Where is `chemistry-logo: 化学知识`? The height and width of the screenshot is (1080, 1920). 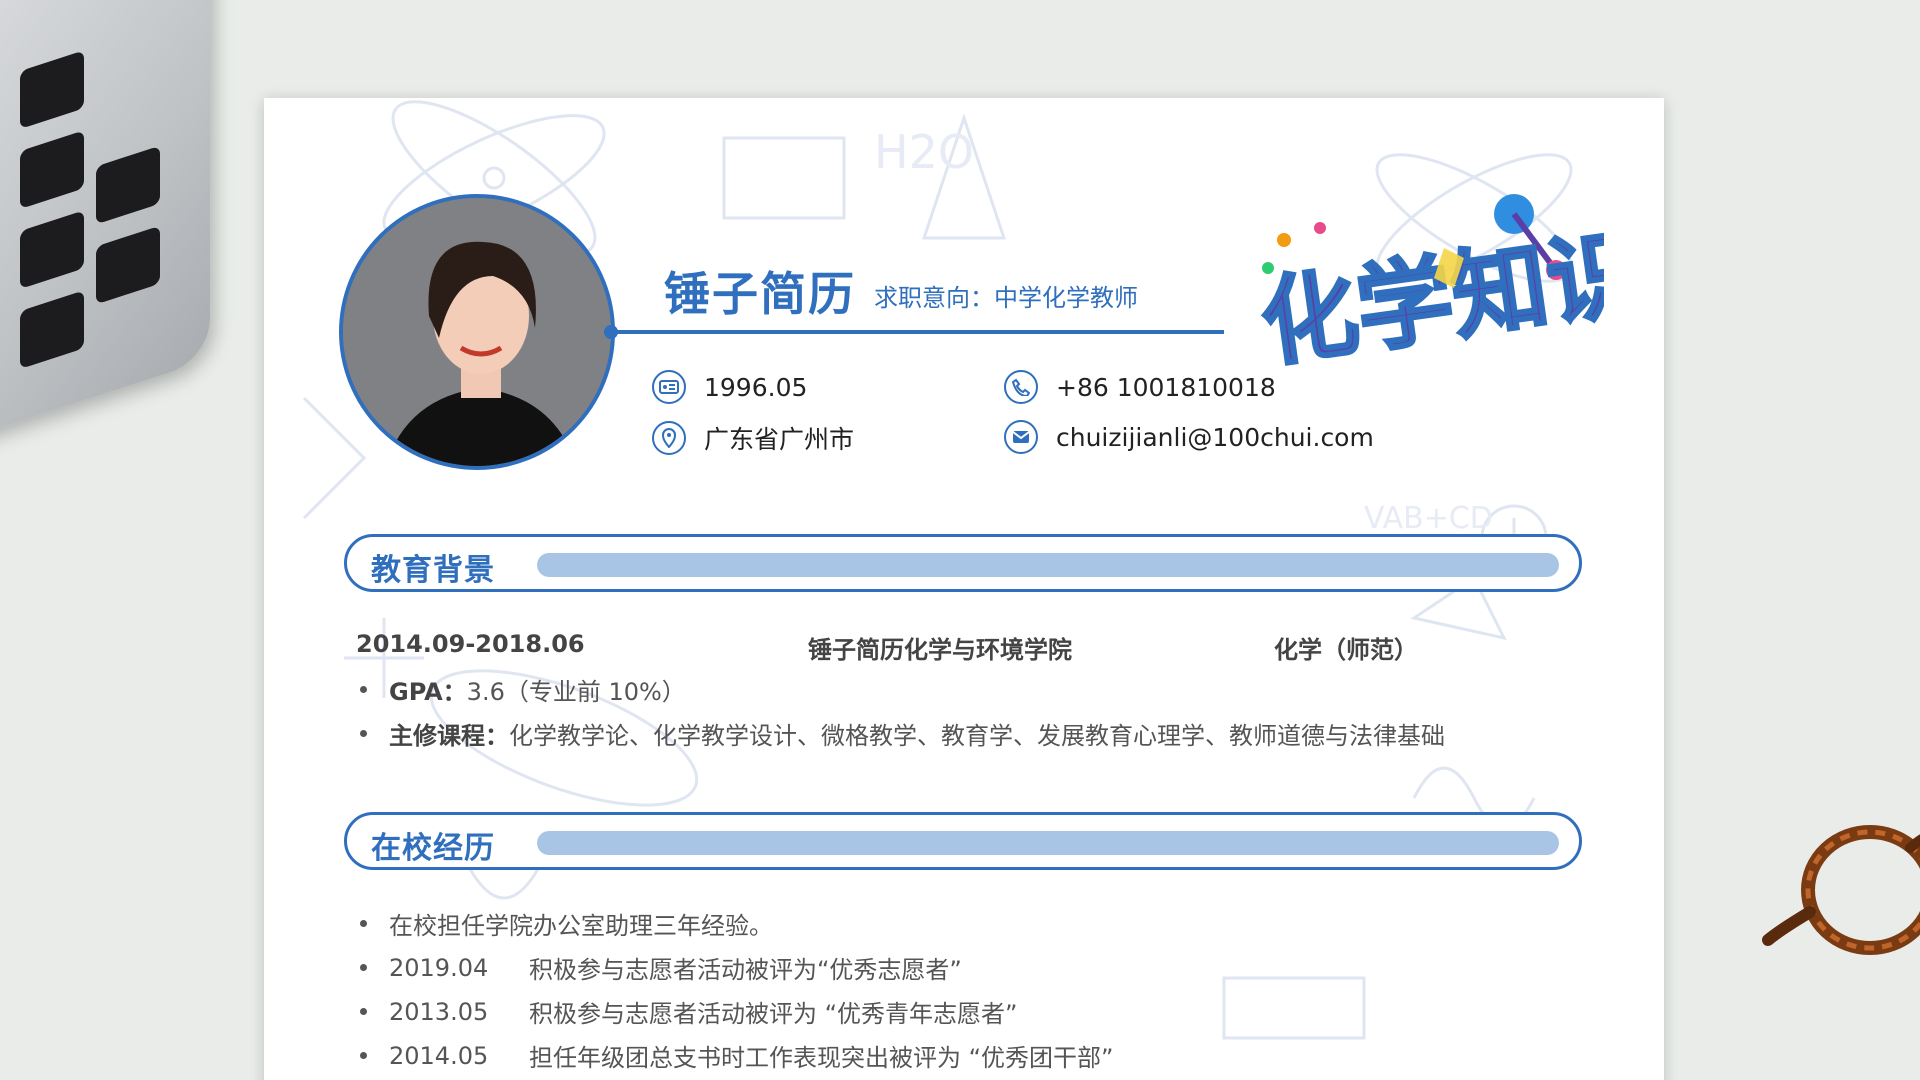 chemistry-logo: 化学知识 is located at coordinates (1428, 286).